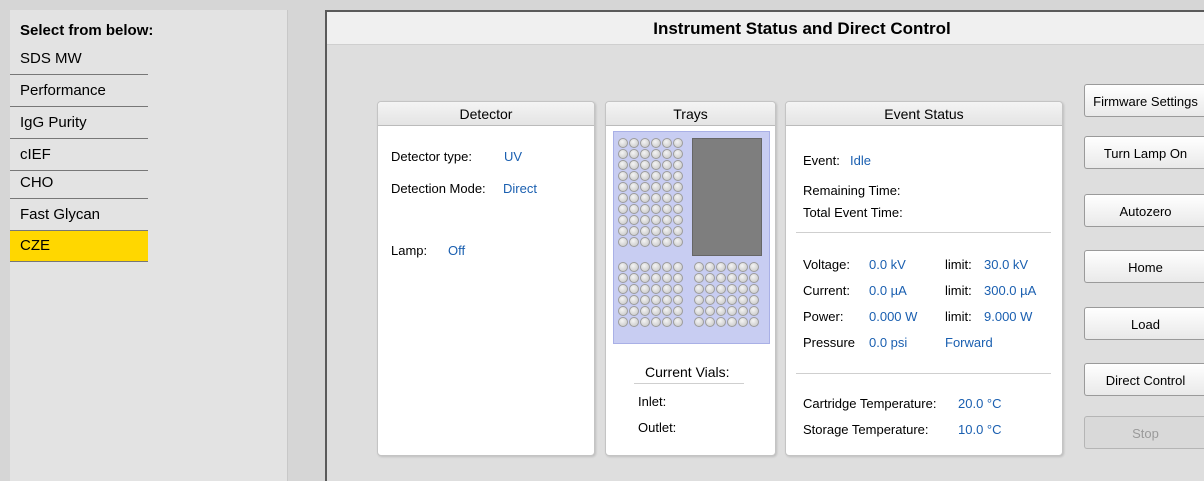 The height and width of the screenshot is (481, 1204). What do you see at coordinates (887, 264) in the screenshot?
I see `voltage-value: 0.0 kV` at bounding box center [887, 264].